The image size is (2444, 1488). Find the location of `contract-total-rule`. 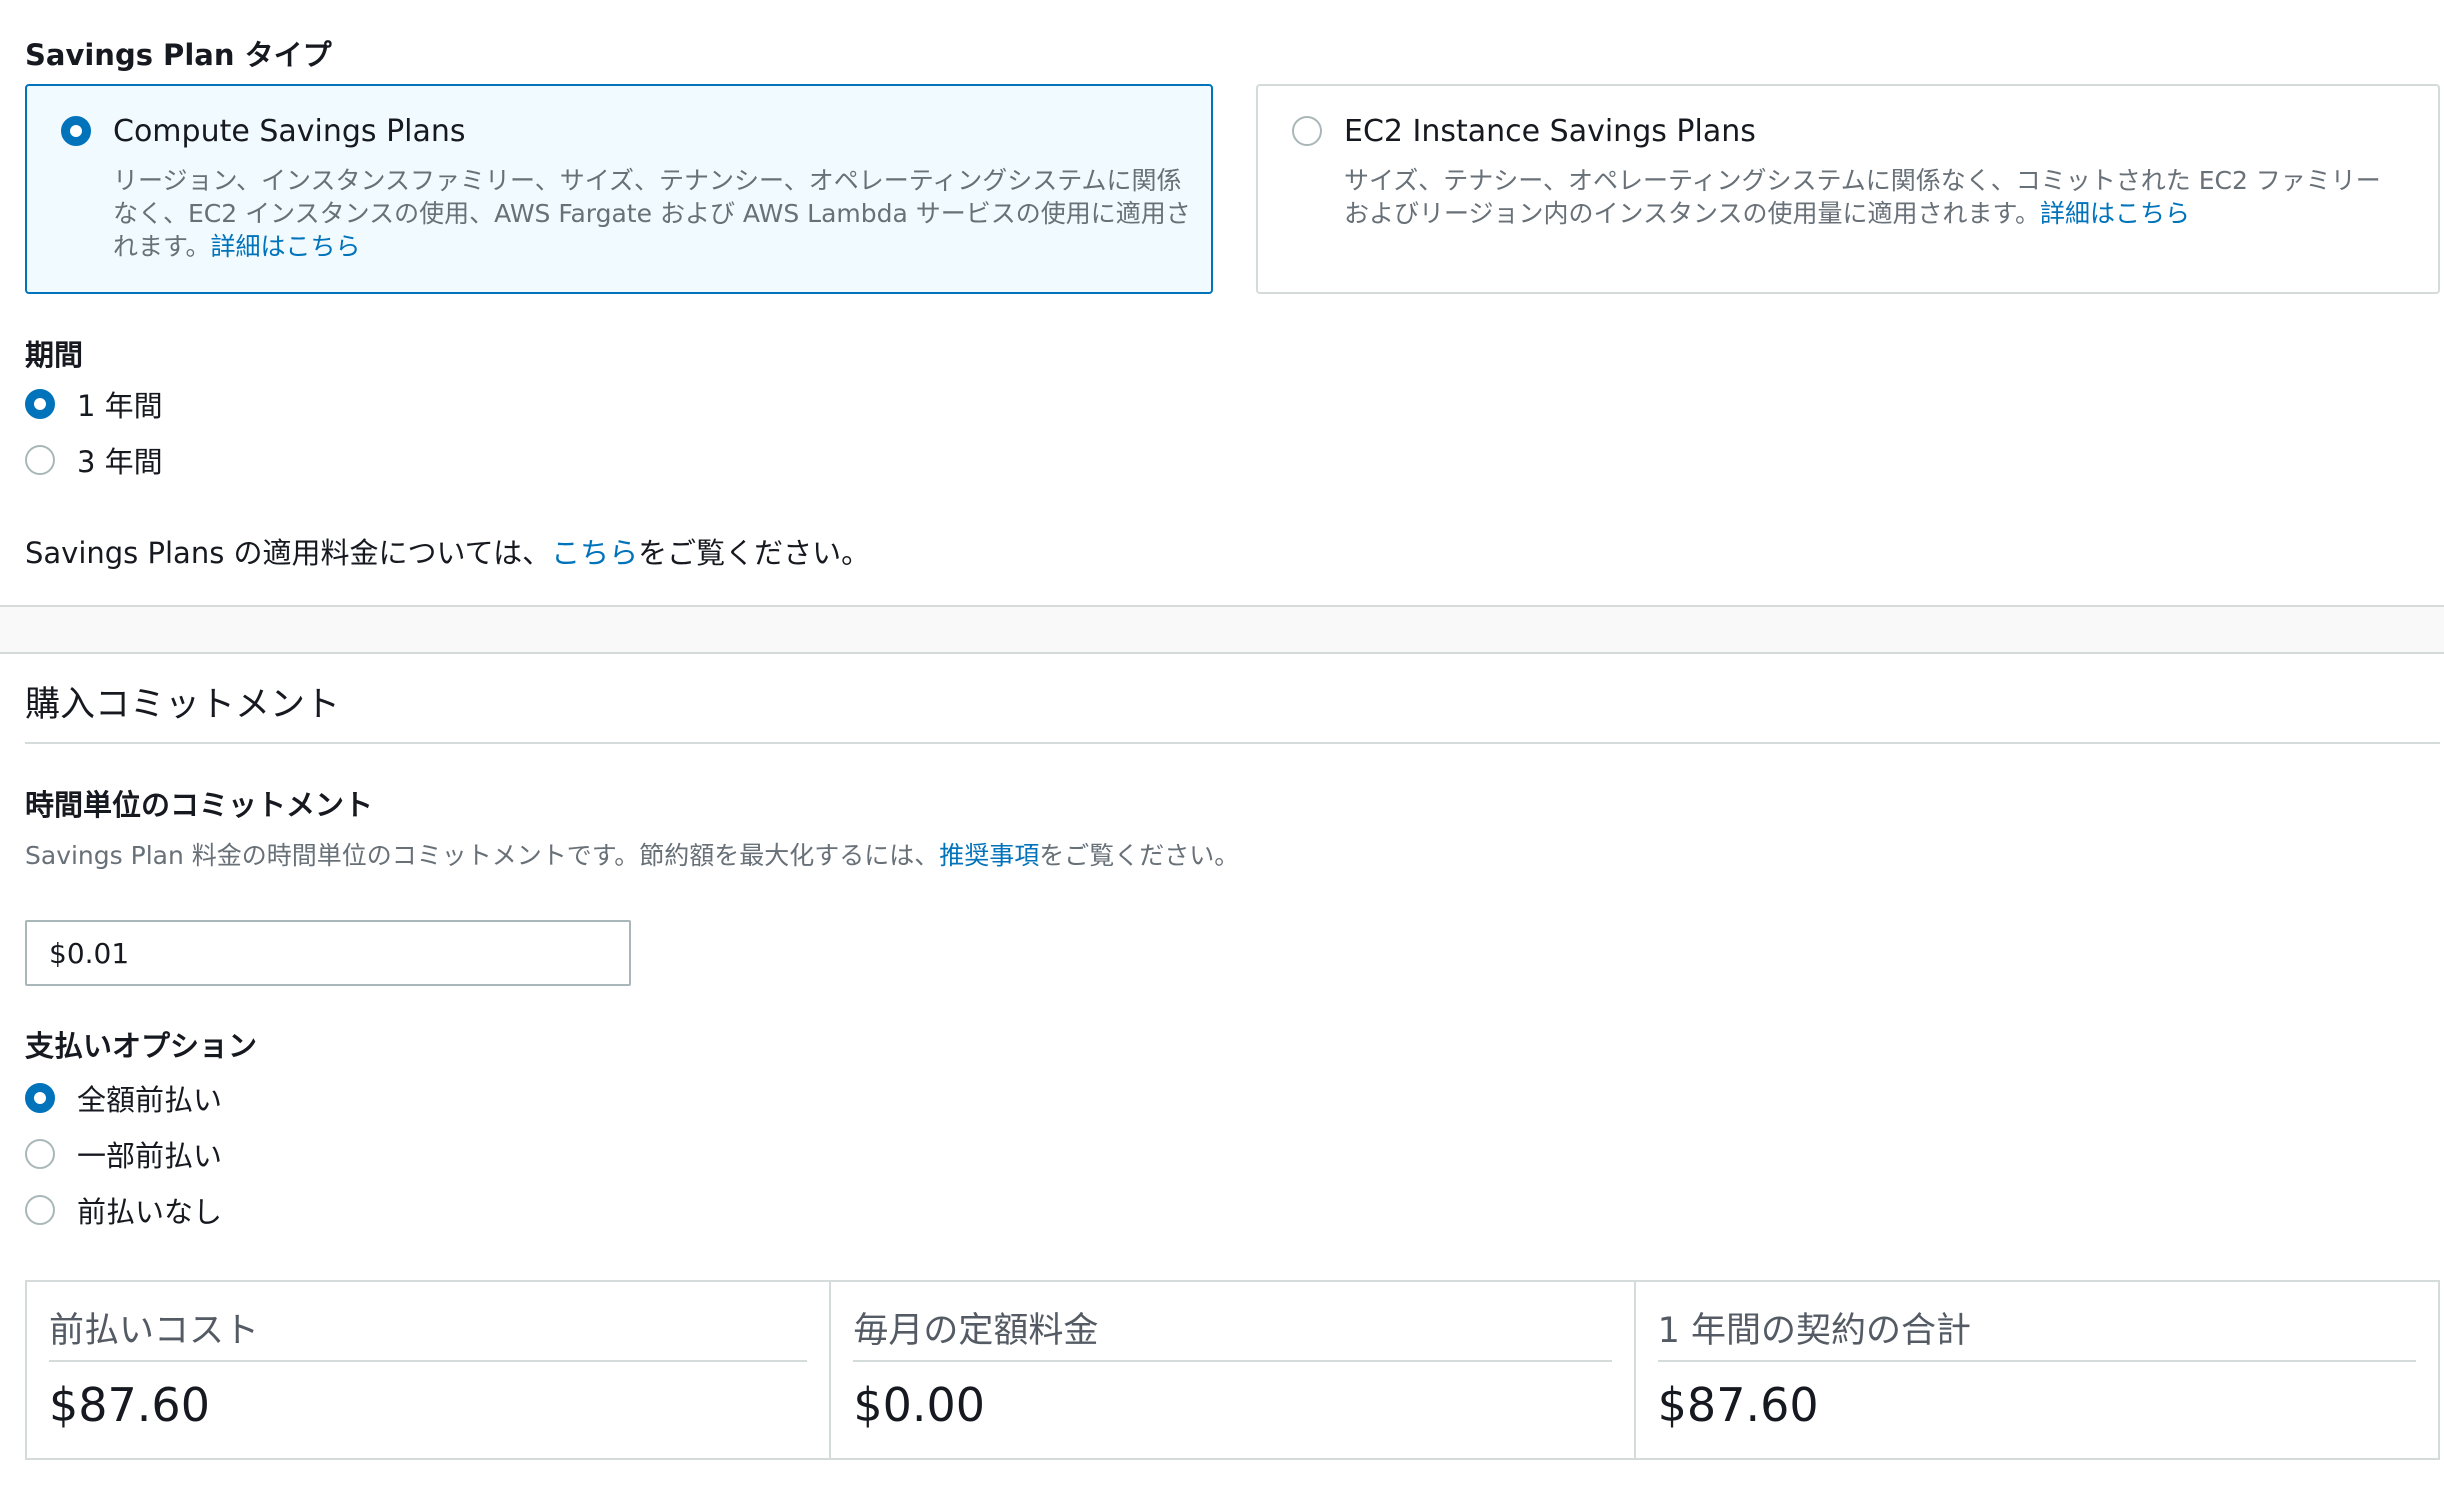

contract-total-rule is located at coordinates (2036, 1361).